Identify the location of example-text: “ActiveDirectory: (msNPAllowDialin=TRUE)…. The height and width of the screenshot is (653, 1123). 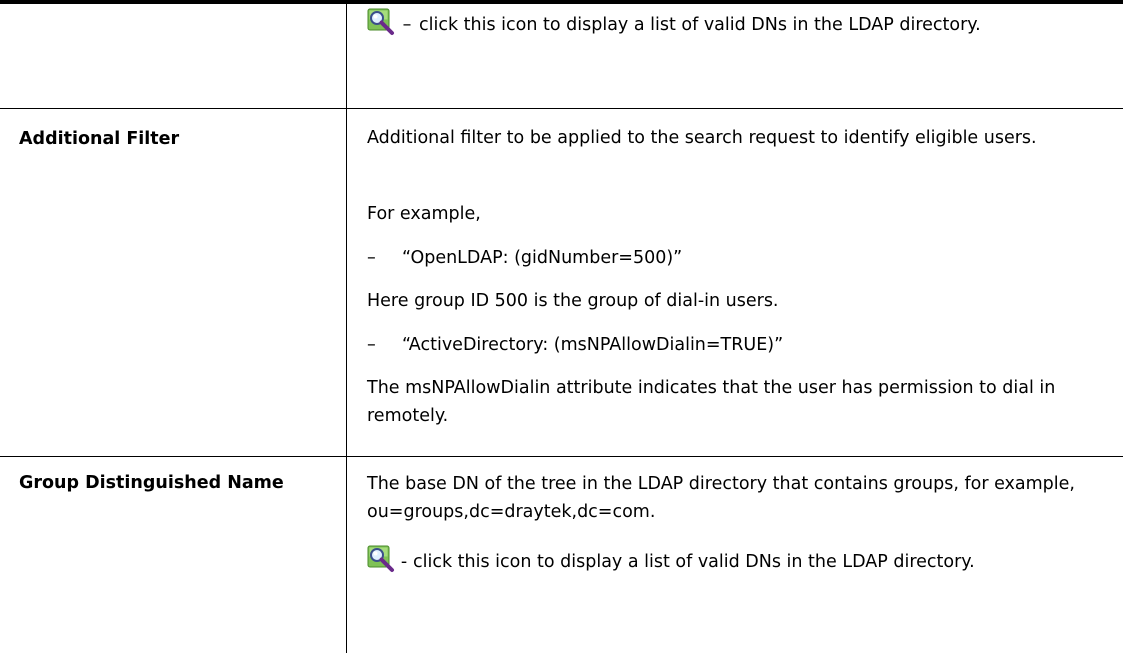
(593, 345).